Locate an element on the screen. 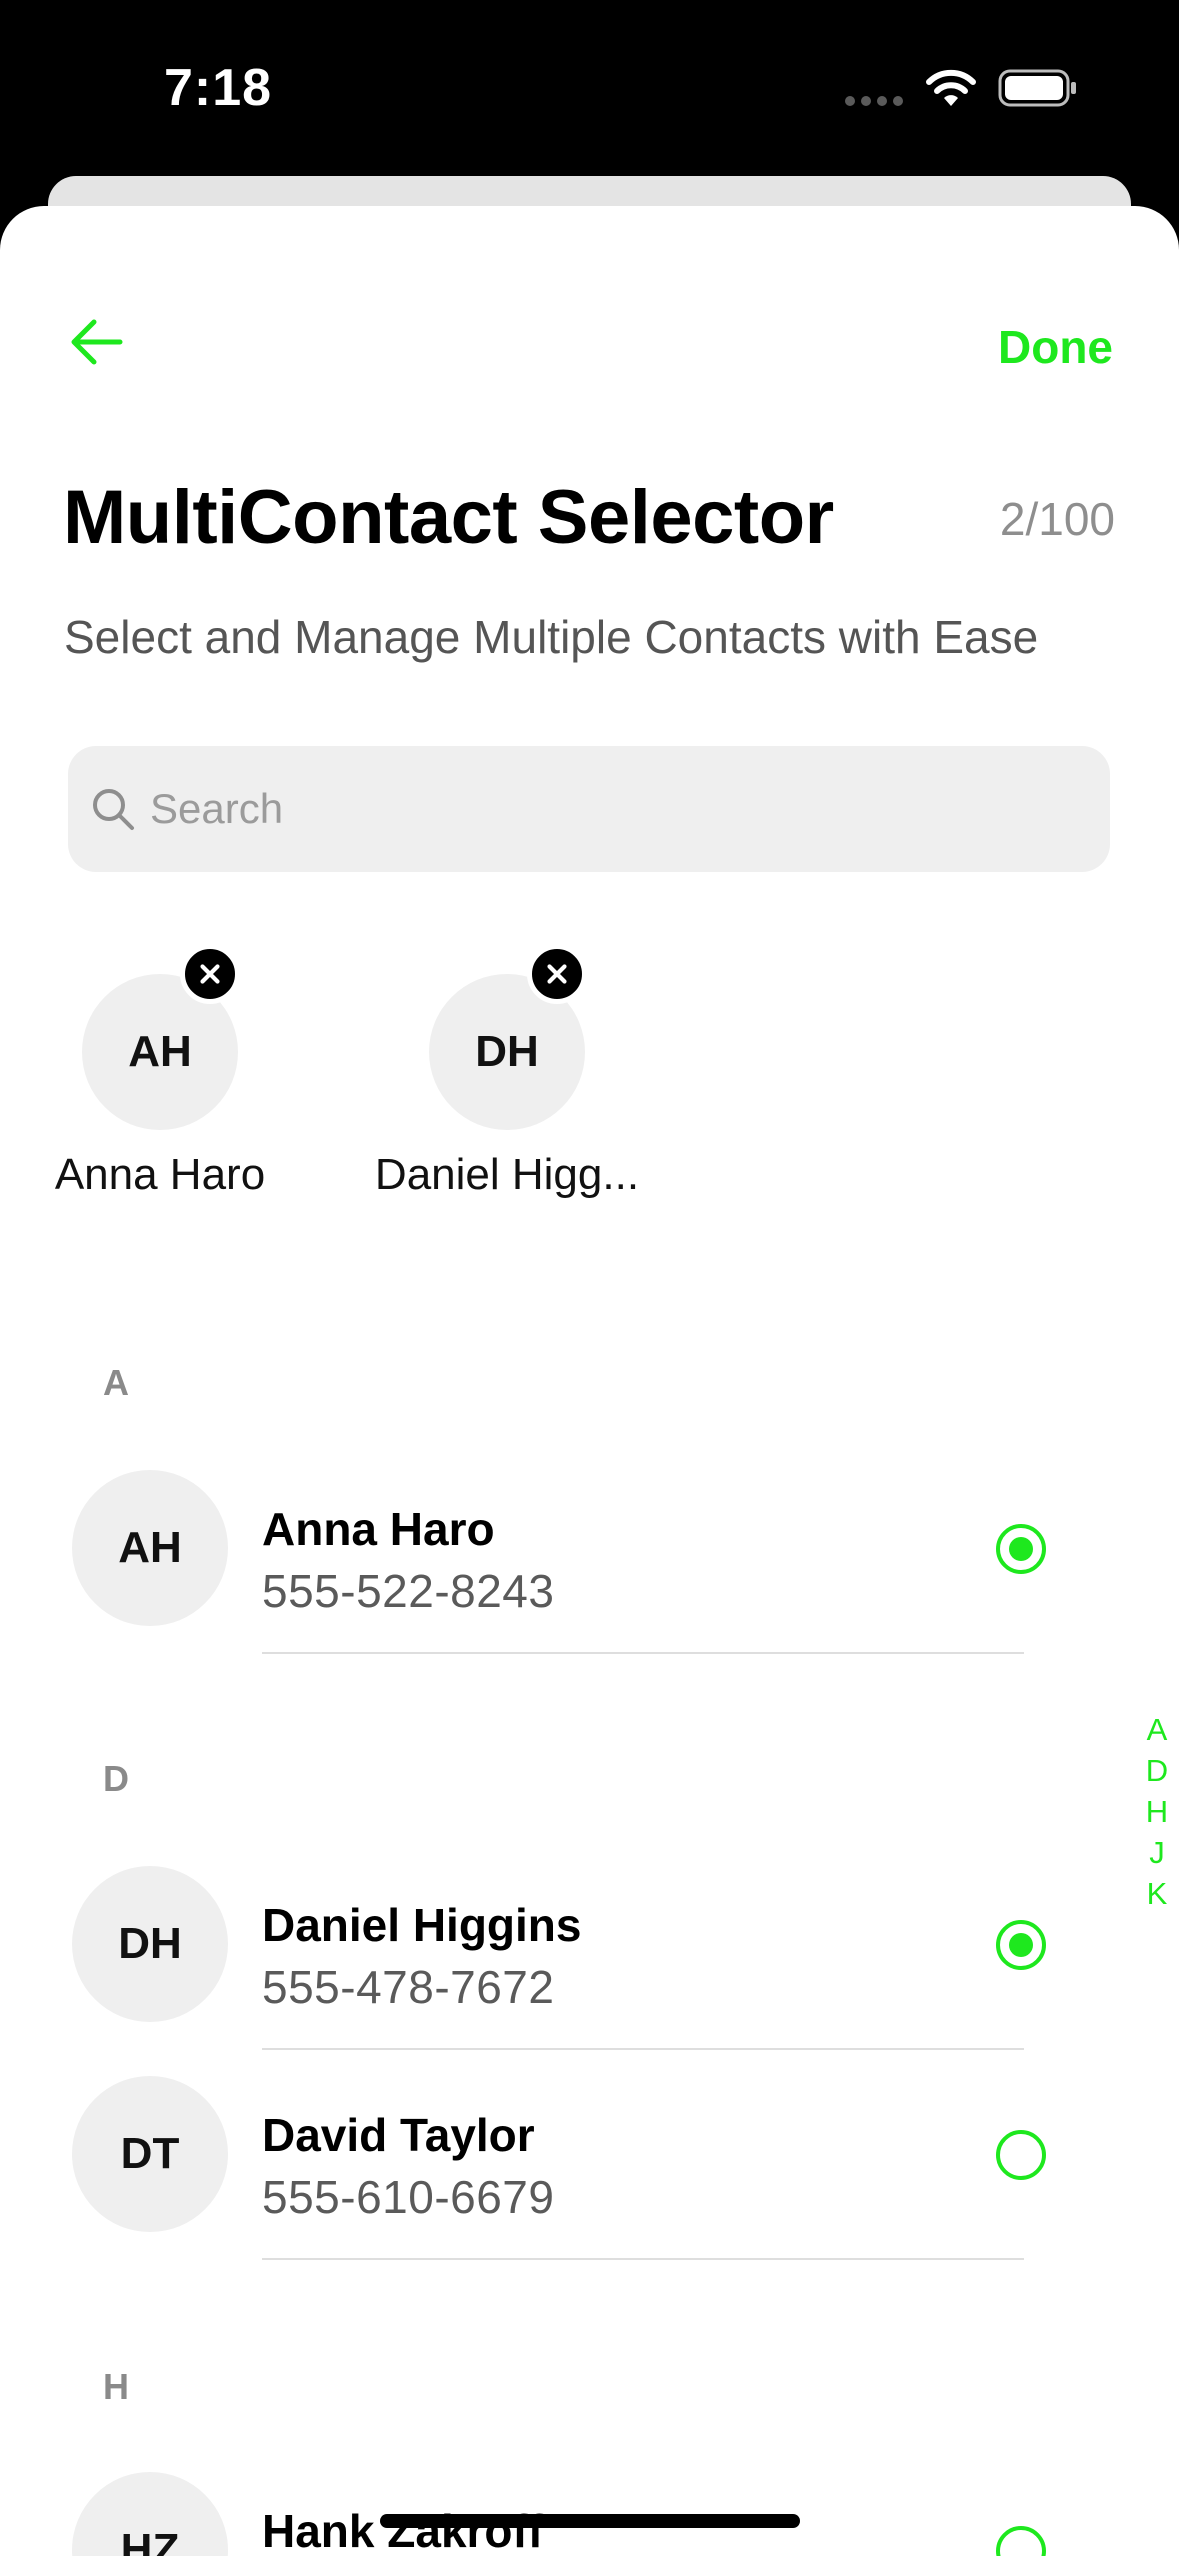  contact-phone: 555-478-7672 is located at coordinates (408, 1987).